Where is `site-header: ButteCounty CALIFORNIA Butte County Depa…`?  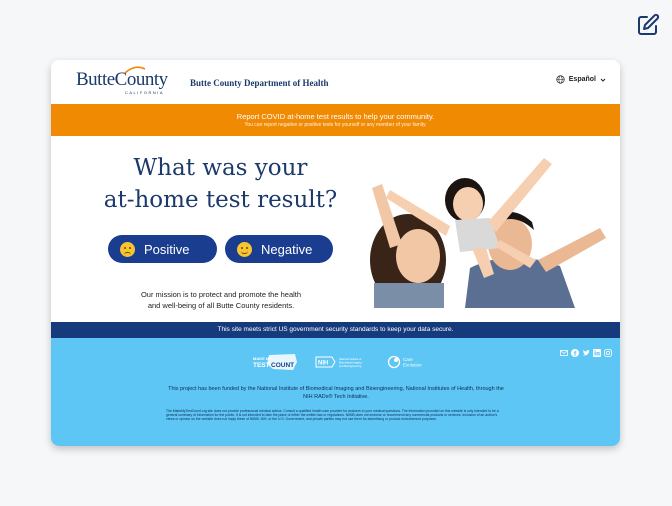 site-header: ButteCounty CALIFORNIA Butte County Depa… is located at coordinates (335, 82).